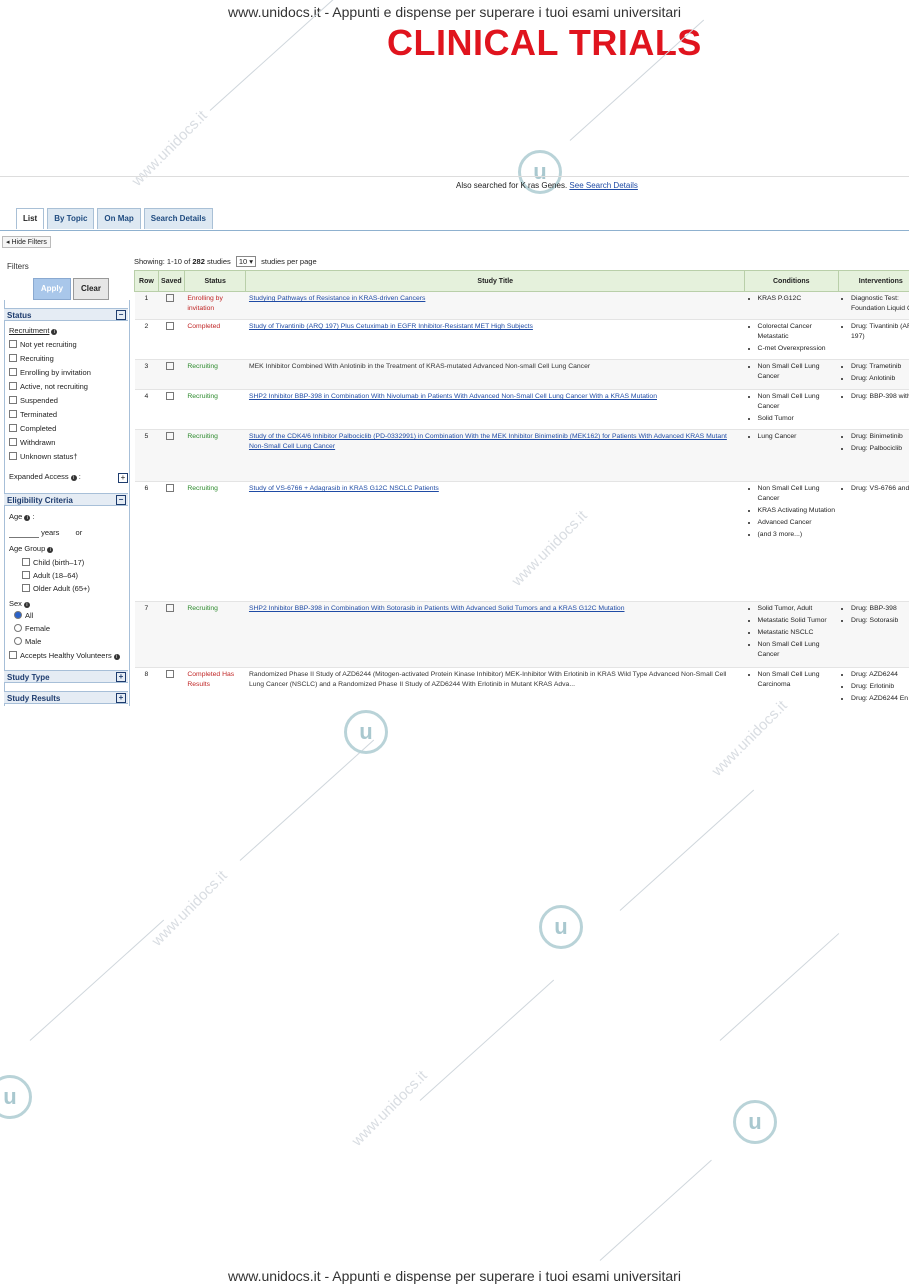  Describe the element at coordinates (24, 533) in the screenshot. I see `age-input` at that location.